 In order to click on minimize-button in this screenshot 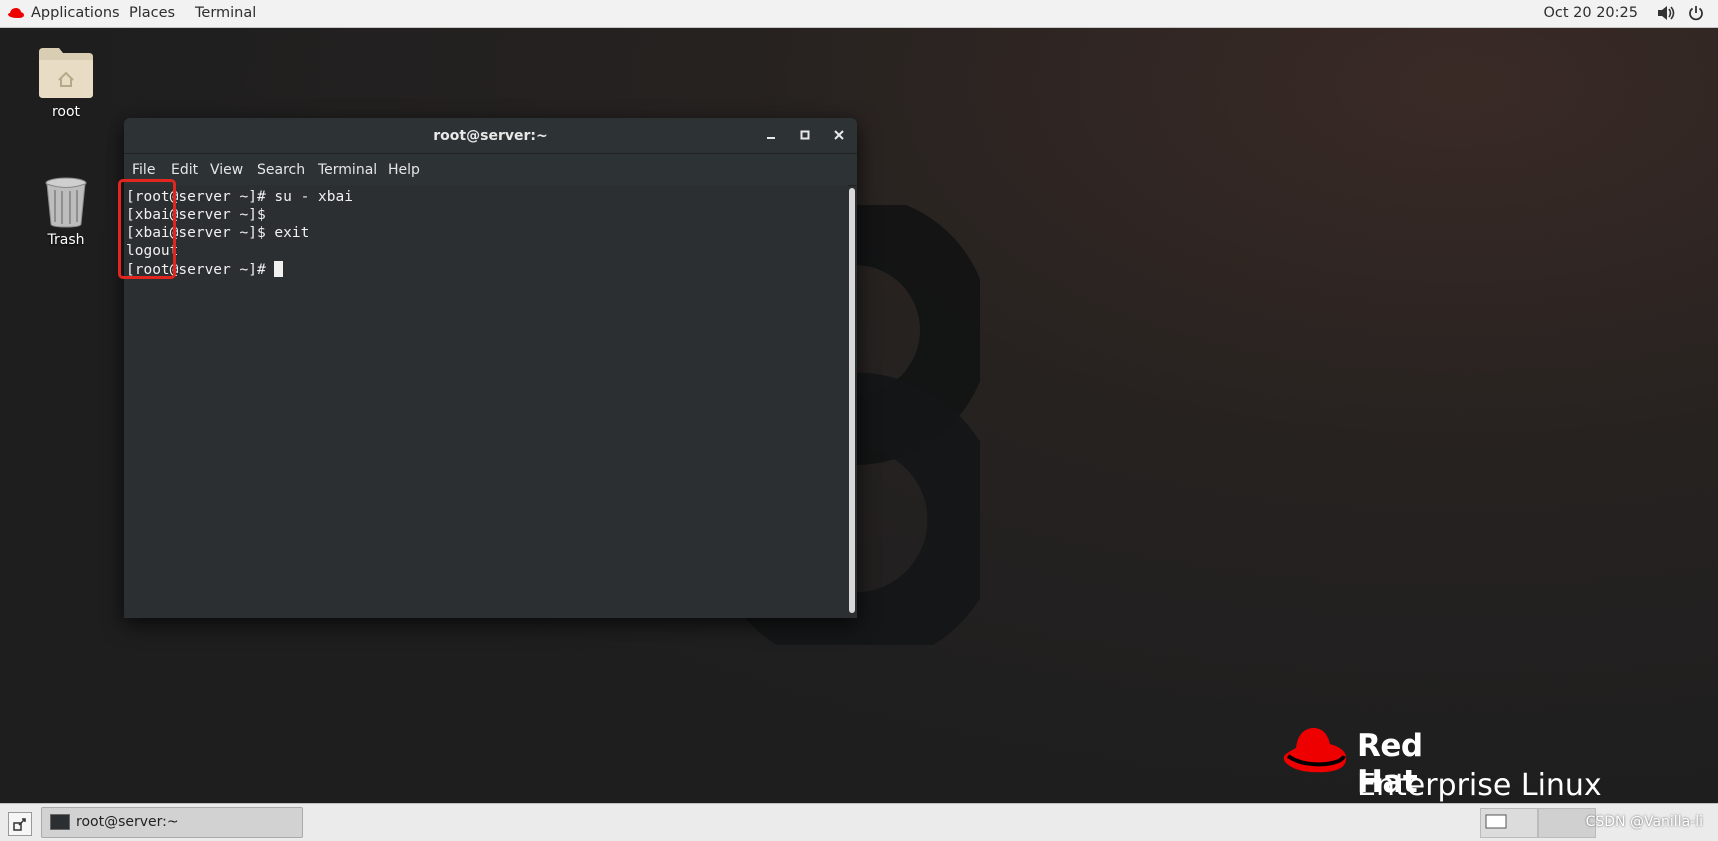, I will do `click(771, 136)`.